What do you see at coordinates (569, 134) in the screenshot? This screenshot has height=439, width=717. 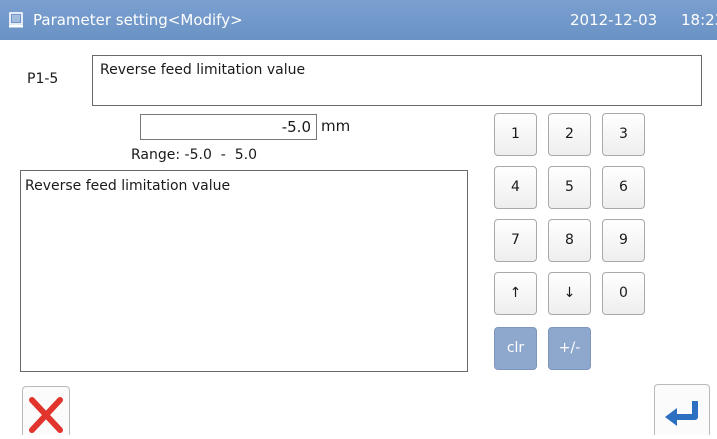 I see `key-2-button: 2` at bounding box center [569, 134].